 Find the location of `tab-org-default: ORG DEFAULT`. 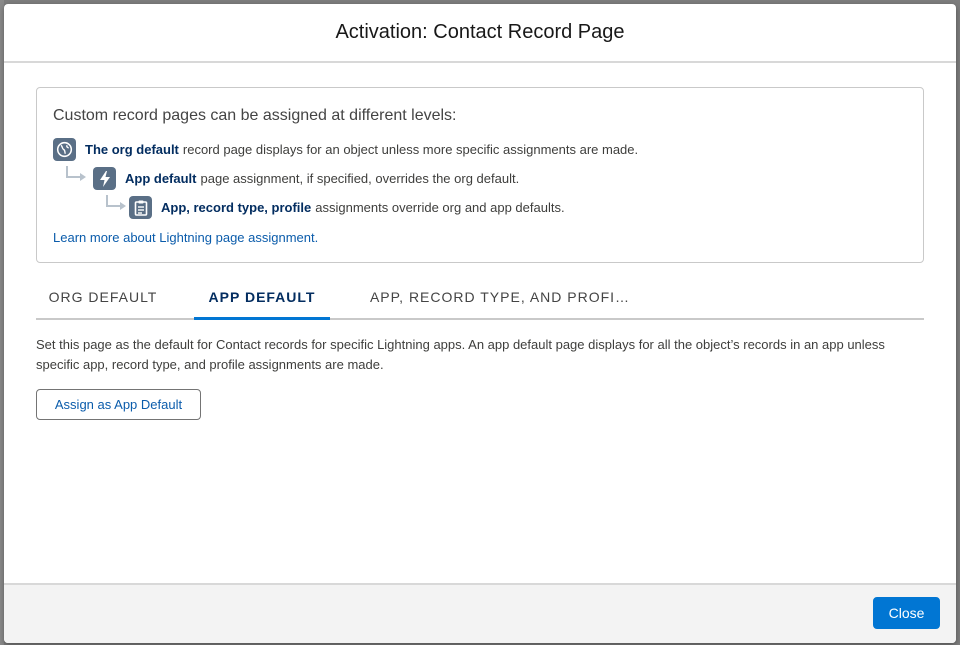

tab-org-default: ORG DEFAULT is located at coordinates (103, 300).